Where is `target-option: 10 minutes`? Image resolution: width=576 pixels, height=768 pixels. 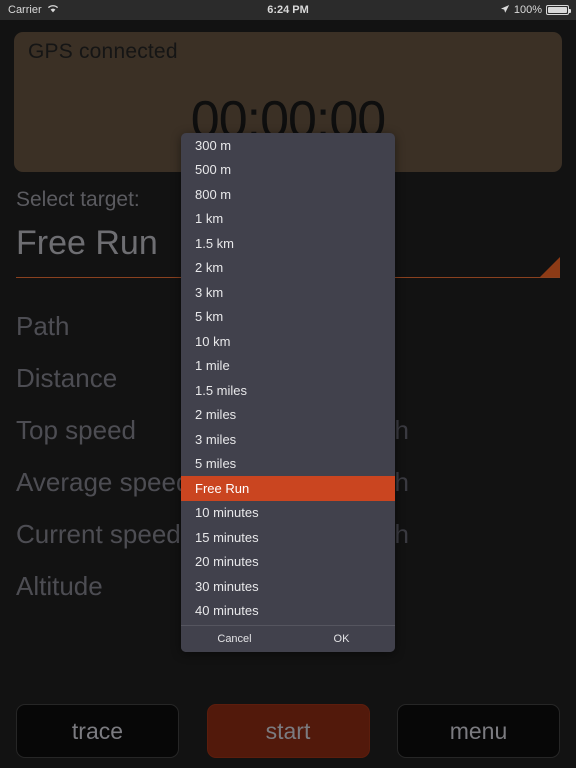 target-option: 10 minutes is located at coordinates (288, 513).